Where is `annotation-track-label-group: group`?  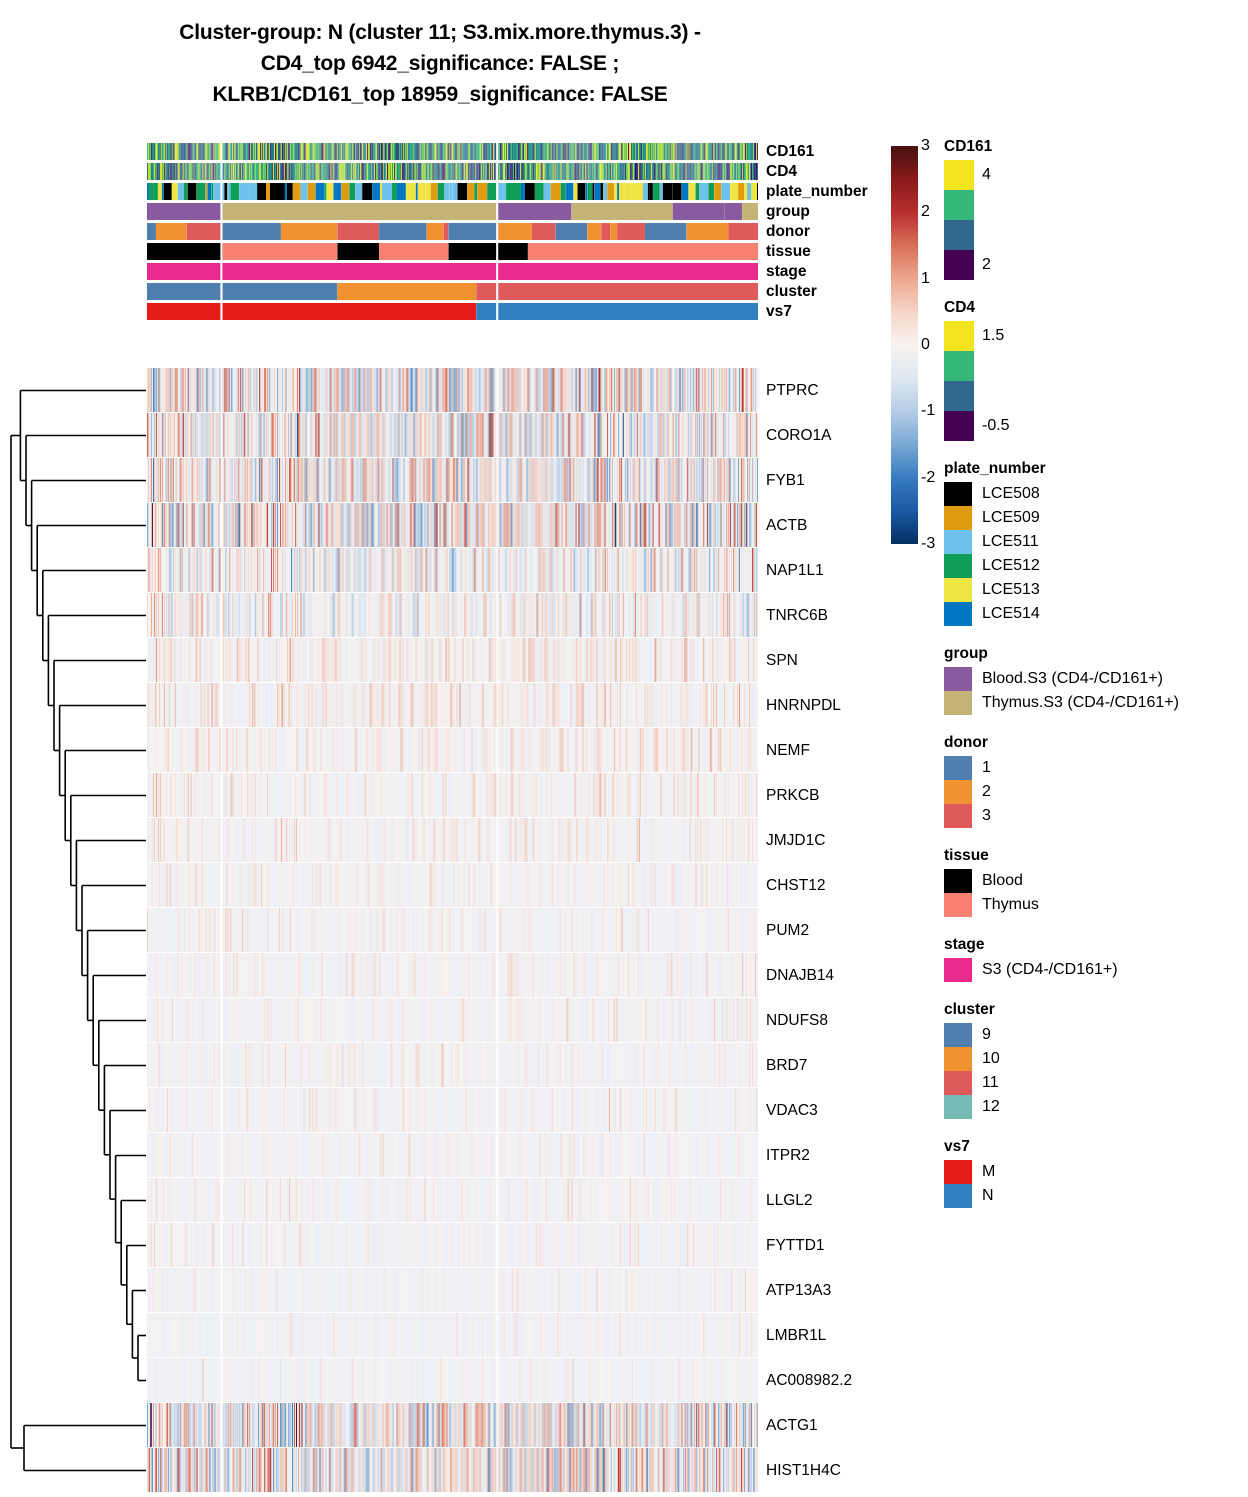 annotation-track-label-group: group is located at coordinates (788, 211).